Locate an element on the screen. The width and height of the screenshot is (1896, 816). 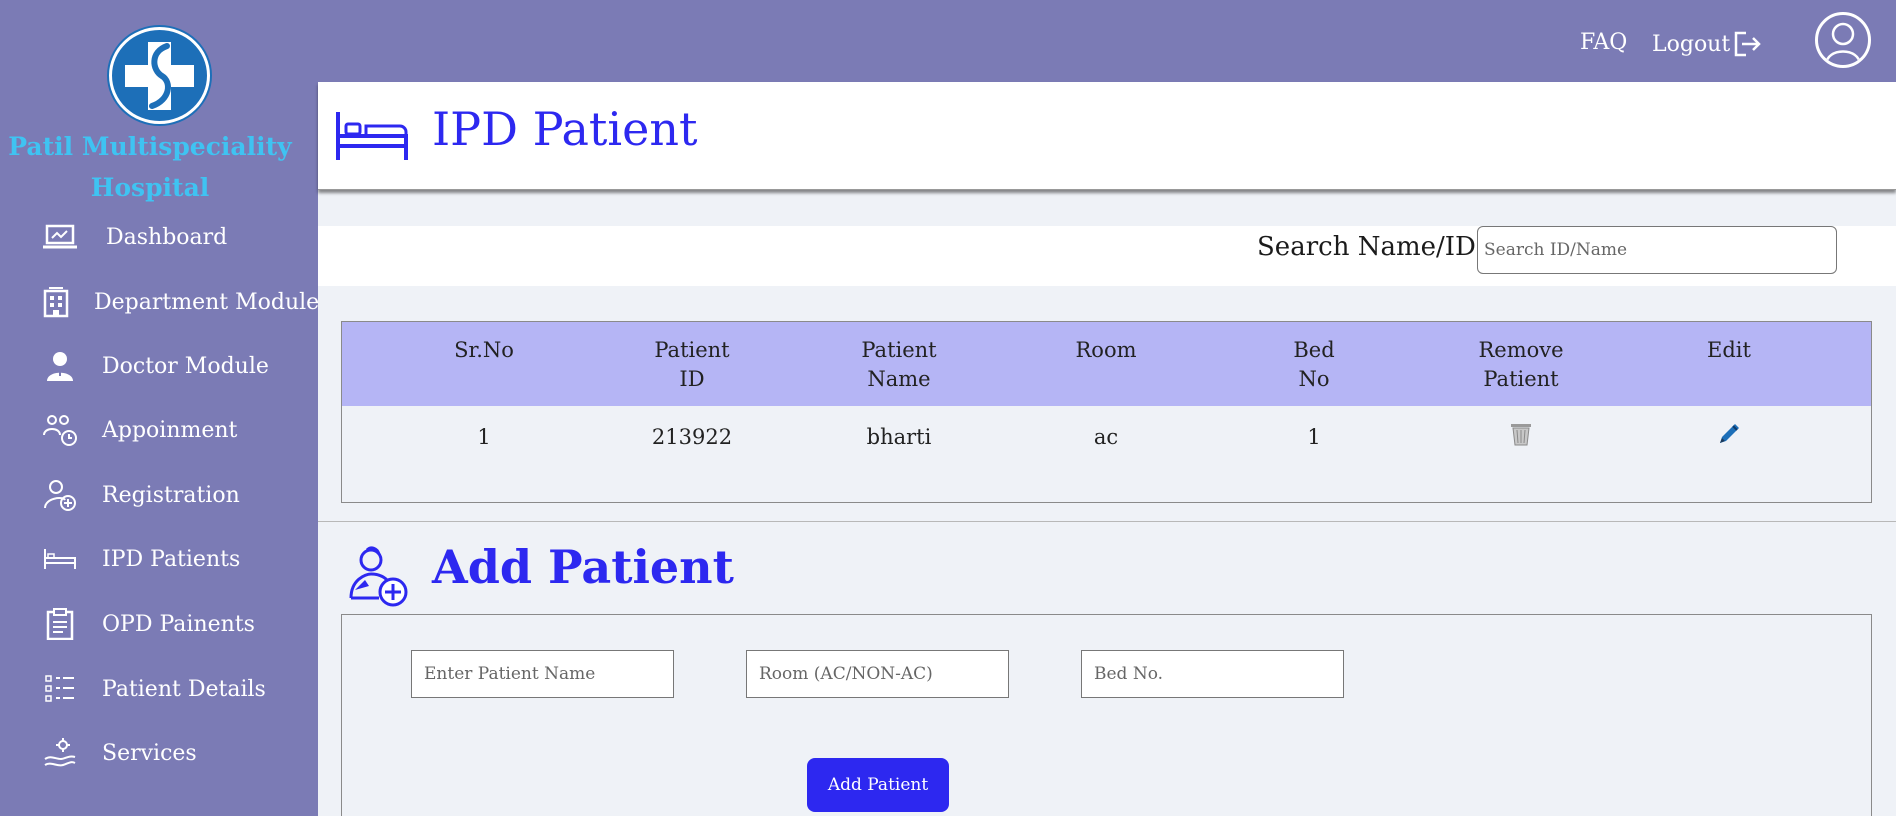
column-header-edit: Edit is located at coordinates (1729, 350).